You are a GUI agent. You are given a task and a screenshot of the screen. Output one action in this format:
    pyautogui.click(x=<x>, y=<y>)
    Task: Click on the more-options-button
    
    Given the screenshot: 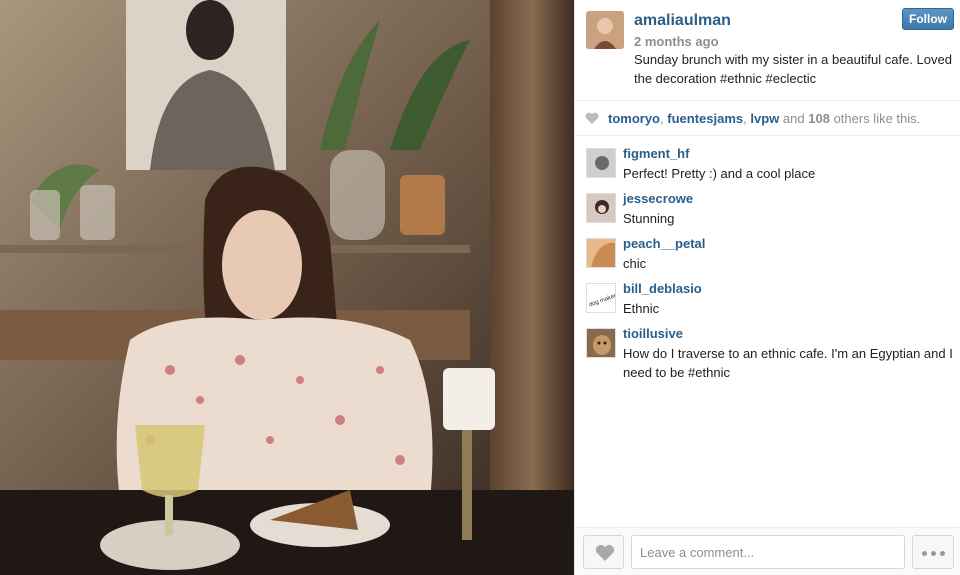 What is the action you would take?
    pyautogui.click(x=933, y=552)
    